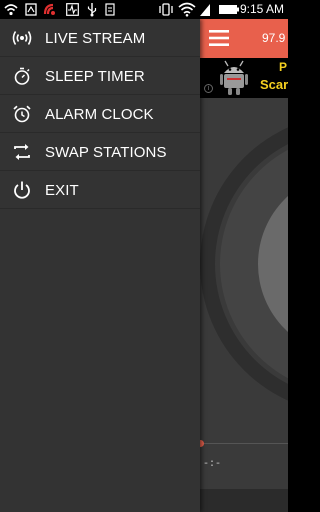  I want to click on status-bar: 9:15 AM, so click(144, 9).